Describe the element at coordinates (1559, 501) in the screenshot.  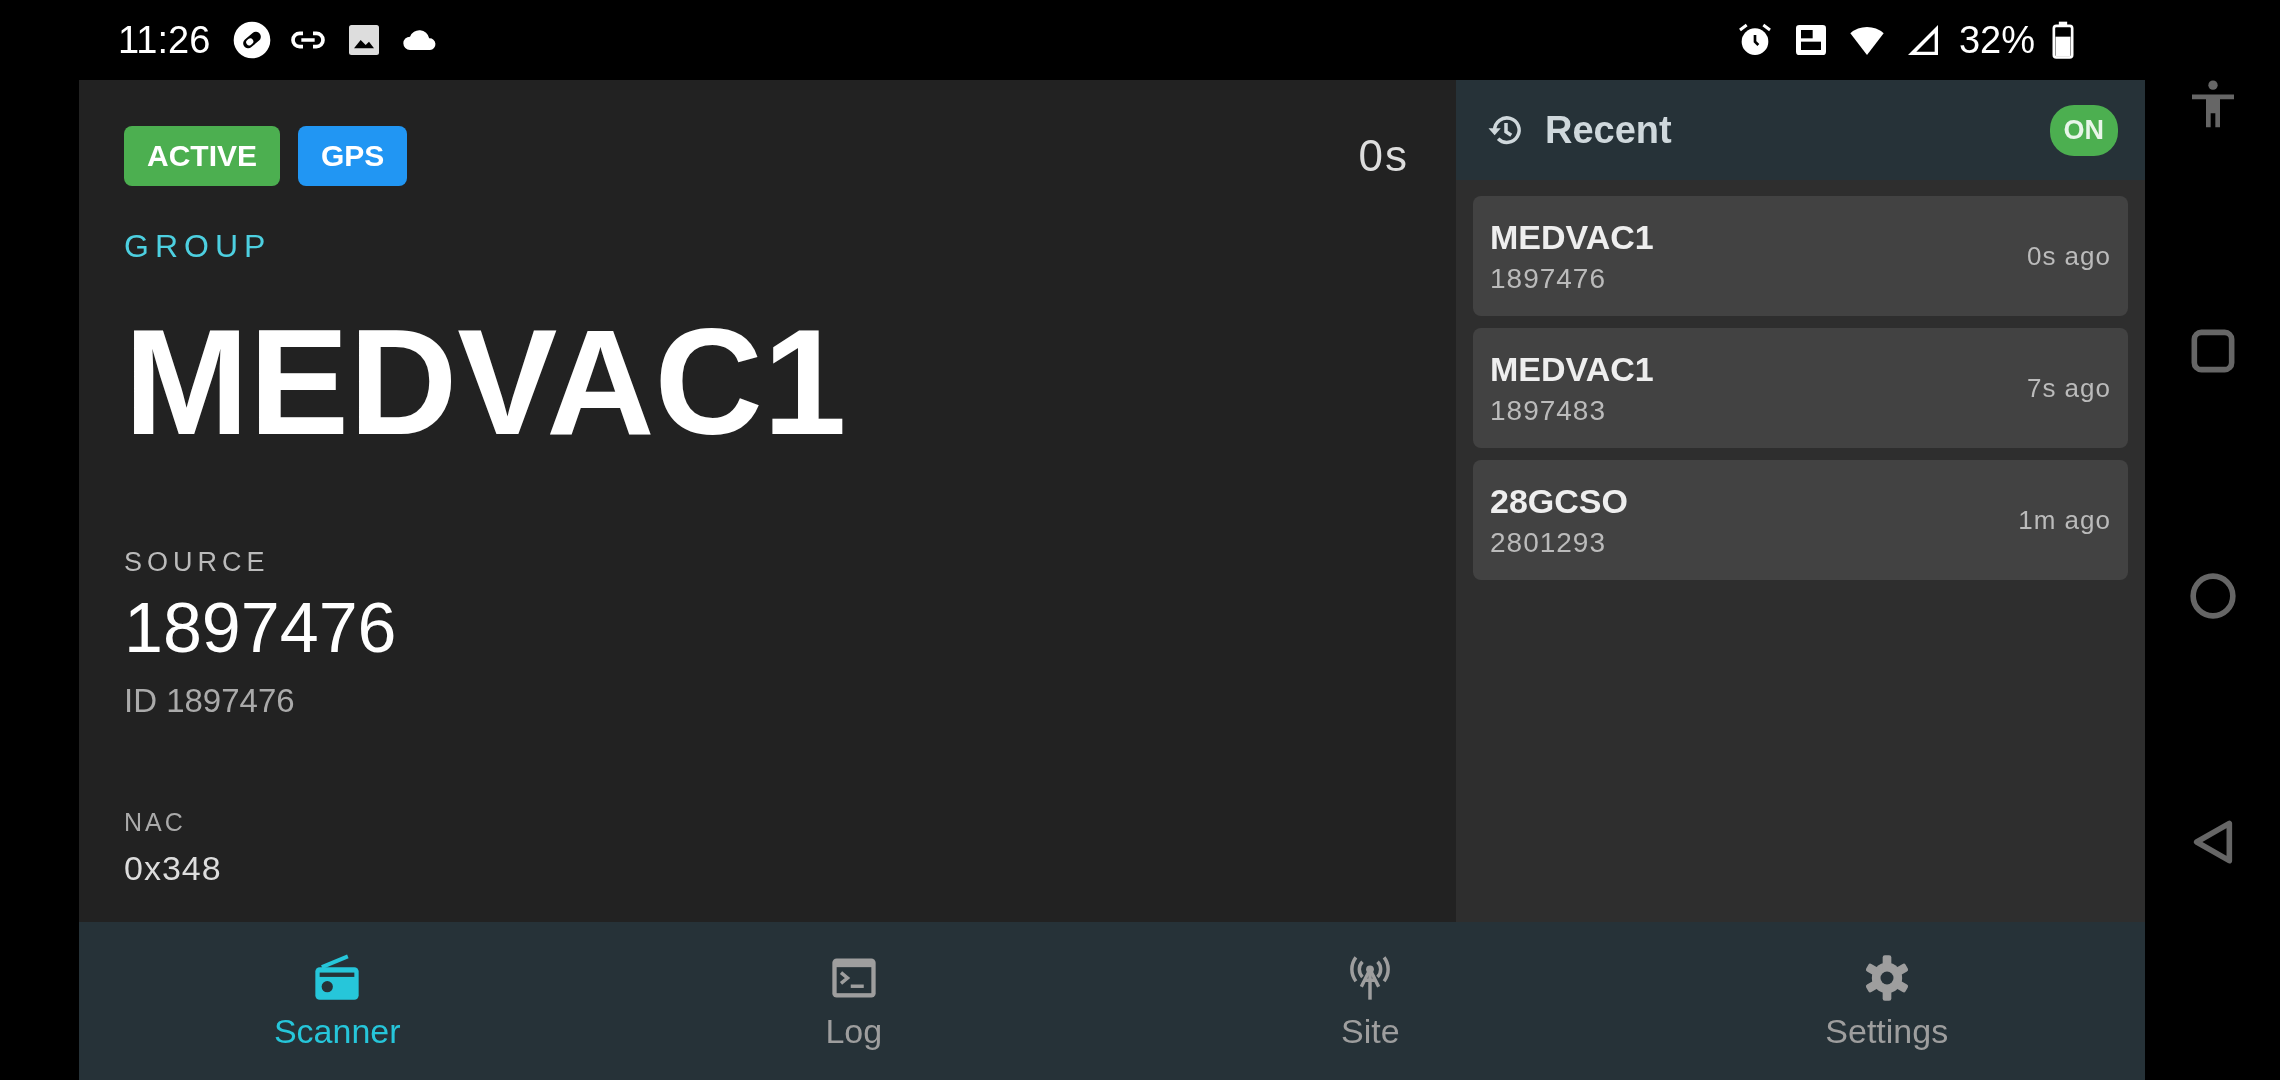
I see `card-group-name: 28GCSO` at that location.